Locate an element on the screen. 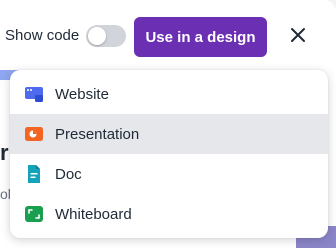  close-icon is located at coordinates (298, 37).